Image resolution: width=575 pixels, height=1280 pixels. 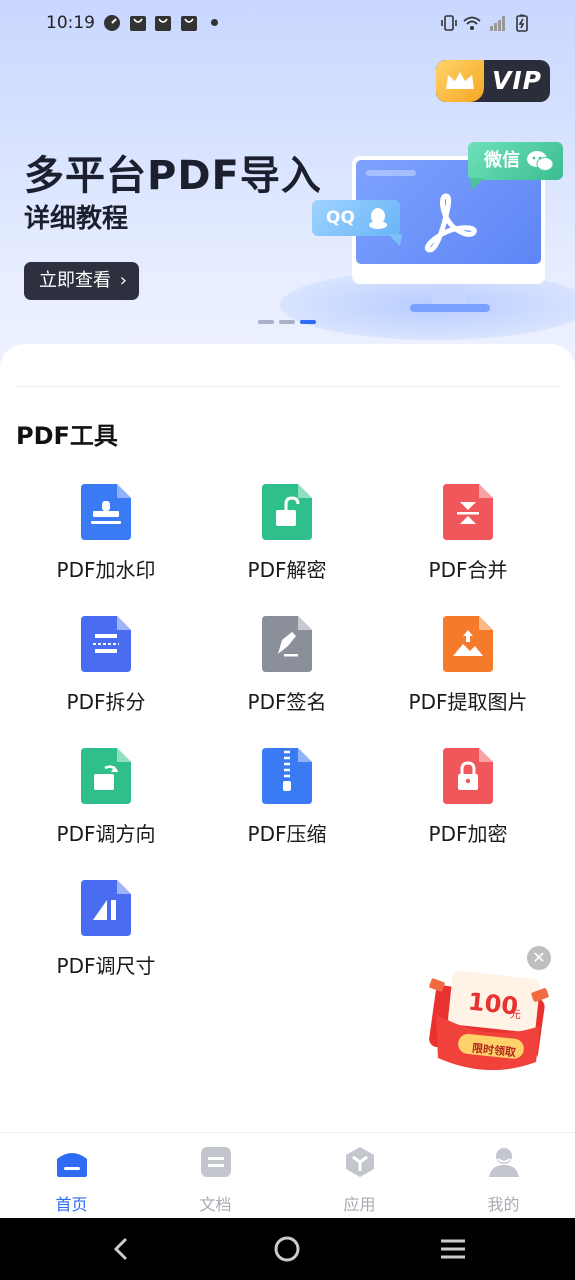 I want to click on wechat-bubble-tail, so click(x=477, y=184).